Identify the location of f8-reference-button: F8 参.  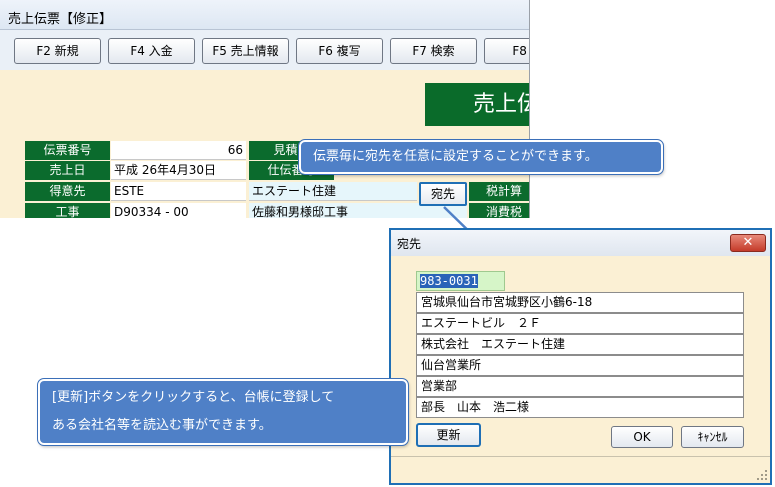
(506, 51).